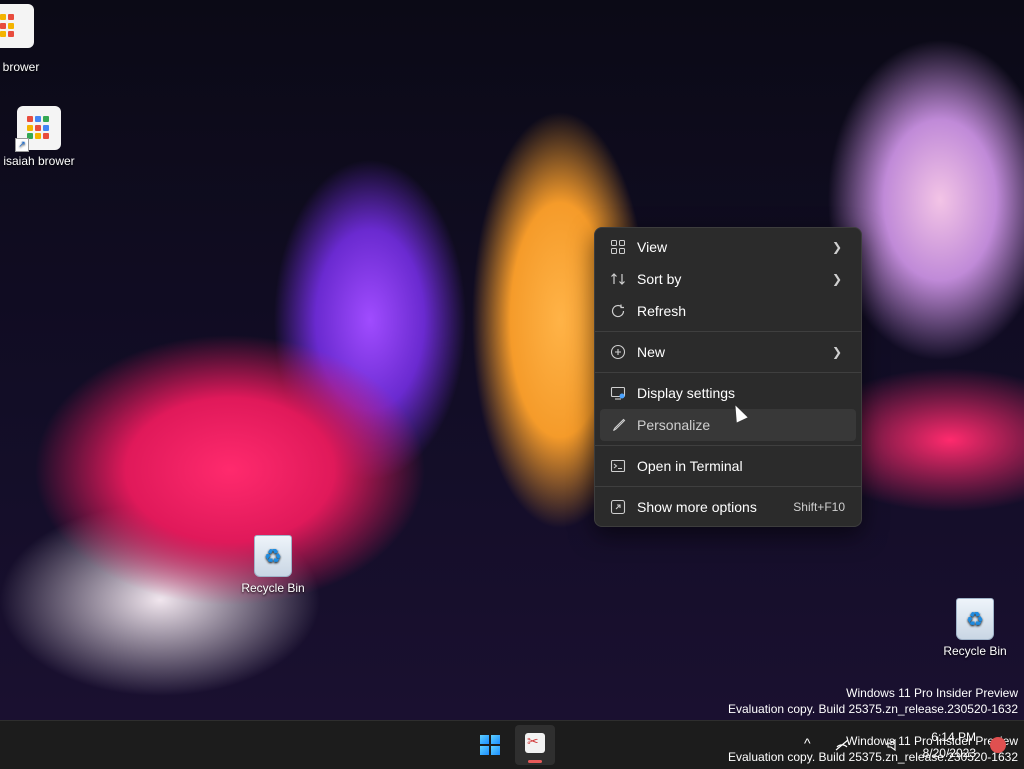 This screenshot has height=769, width=1024. I want to click on desktop-icon-isaiah-brower: ↗ isaiah brower, so click(39, 137).